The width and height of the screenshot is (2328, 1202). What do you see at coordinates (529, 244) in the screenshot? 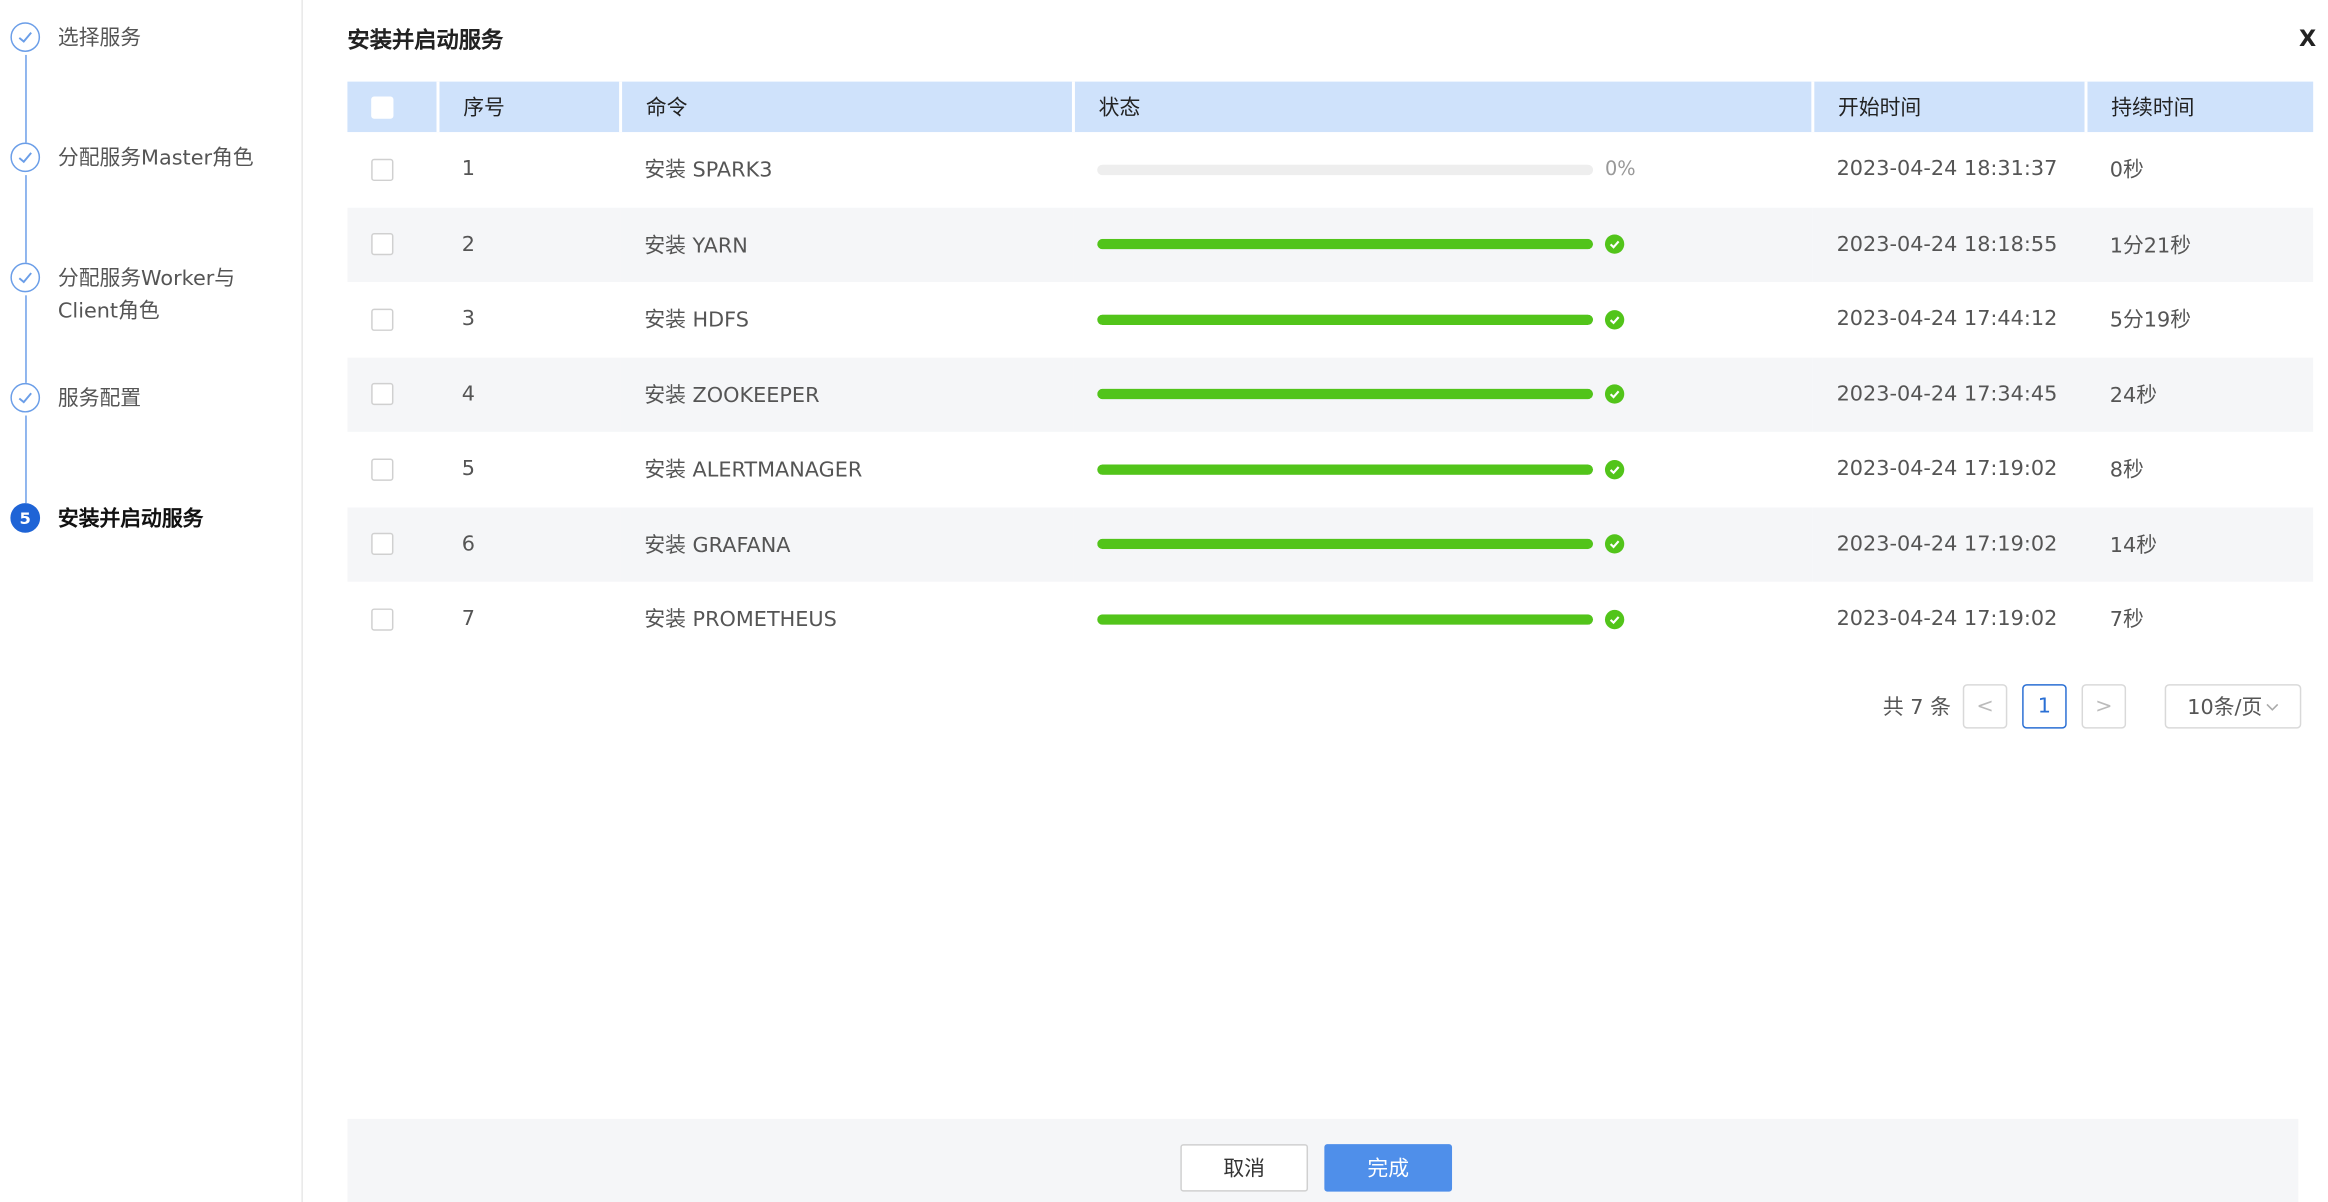
I see `row-index: 2` at bounding box center [529, 244].